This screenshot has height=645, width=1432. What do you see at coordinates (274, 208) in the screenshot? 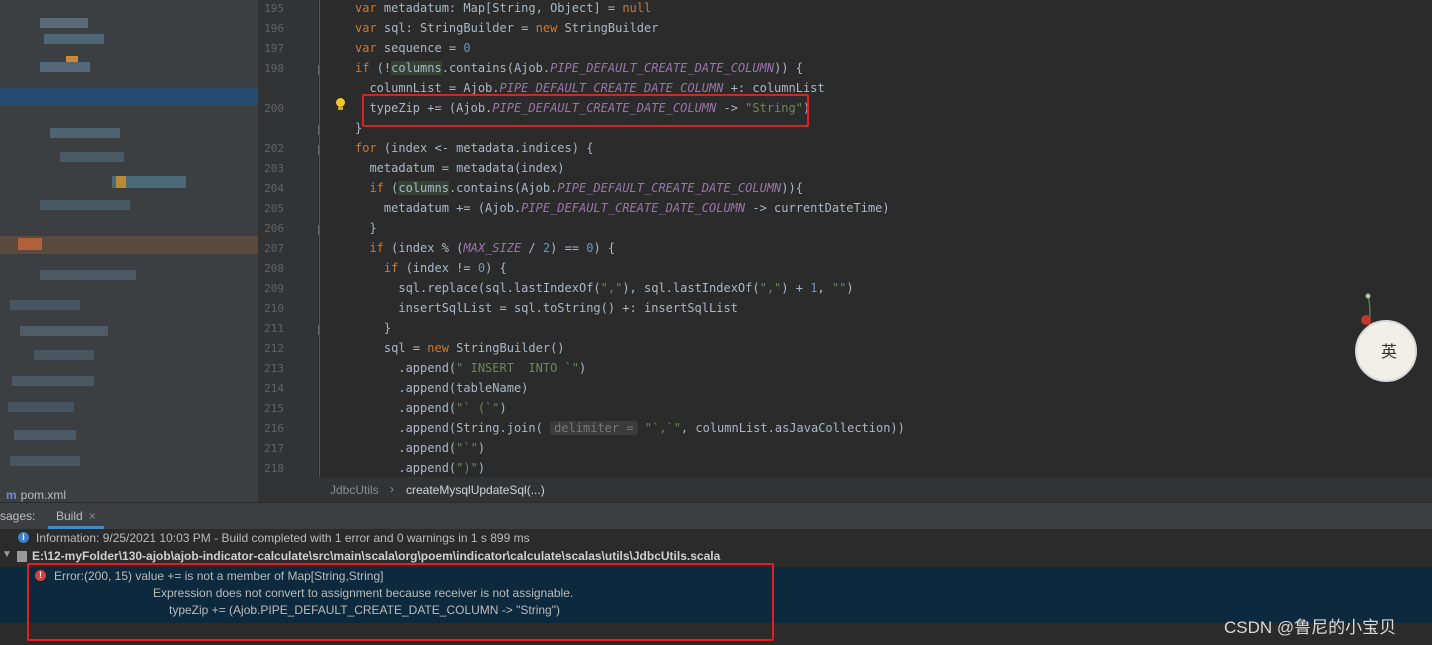
I see `line-number: 205` at bounding box center [274, 208].